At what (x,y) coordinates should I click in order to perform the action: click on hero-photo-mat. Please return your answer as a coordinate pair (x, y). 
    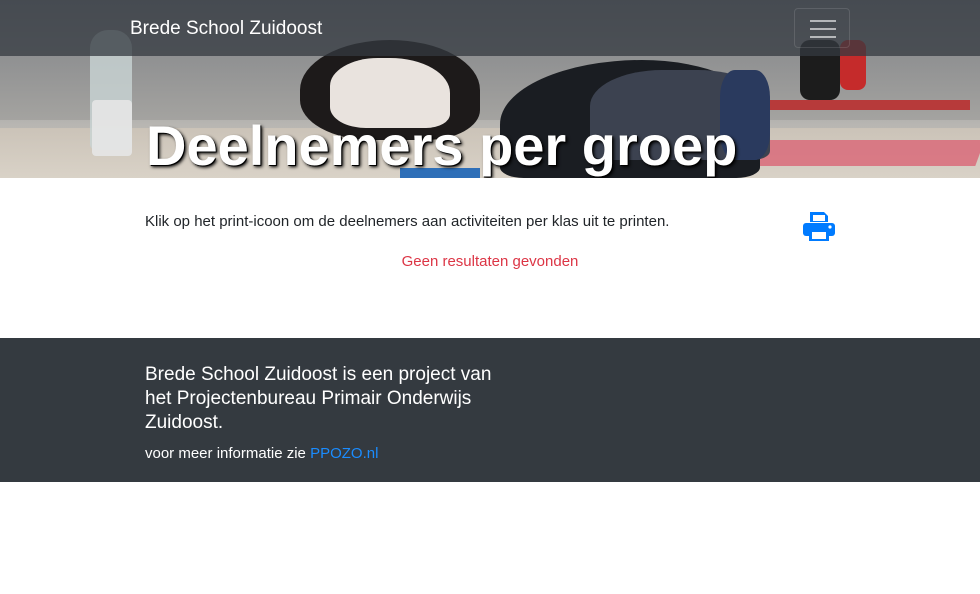
    Looking at the image, I should click on (867, 153).